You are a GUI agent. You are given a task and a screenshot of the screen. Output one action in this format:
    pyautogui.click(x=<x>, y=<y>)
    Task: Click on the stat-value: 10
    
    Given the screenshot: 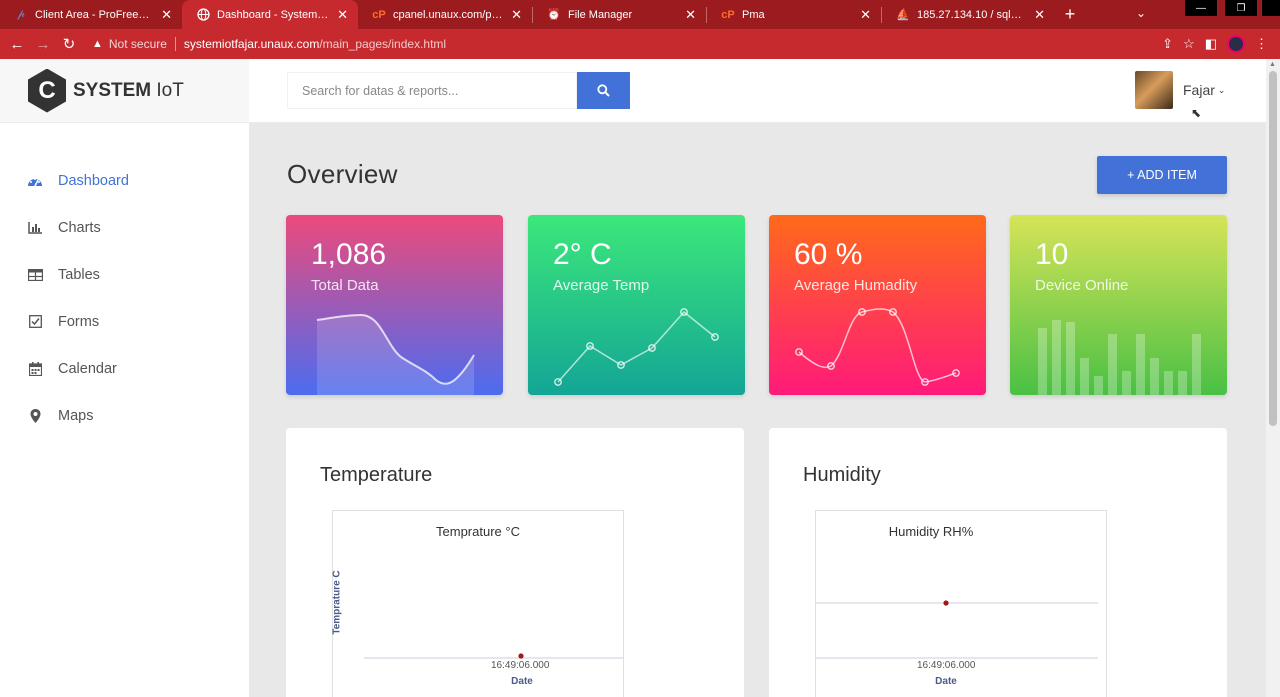 What is the action you would take?
    pyautogui.click(x=1052, y=254)
    